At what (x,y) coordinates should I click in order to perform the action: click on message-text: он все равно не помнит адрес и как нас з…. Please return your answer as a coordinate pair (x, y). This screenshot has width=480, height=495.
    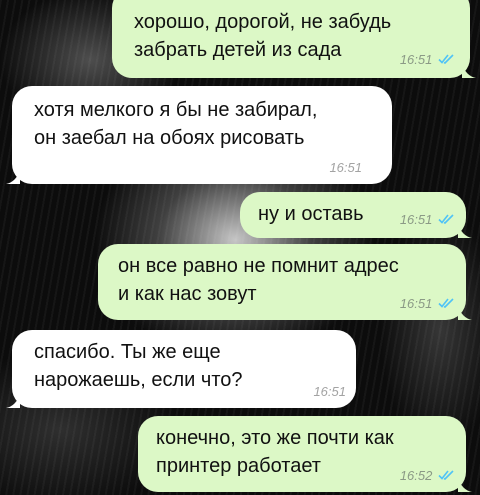
    Looking at the image, I should click on (258, 280).